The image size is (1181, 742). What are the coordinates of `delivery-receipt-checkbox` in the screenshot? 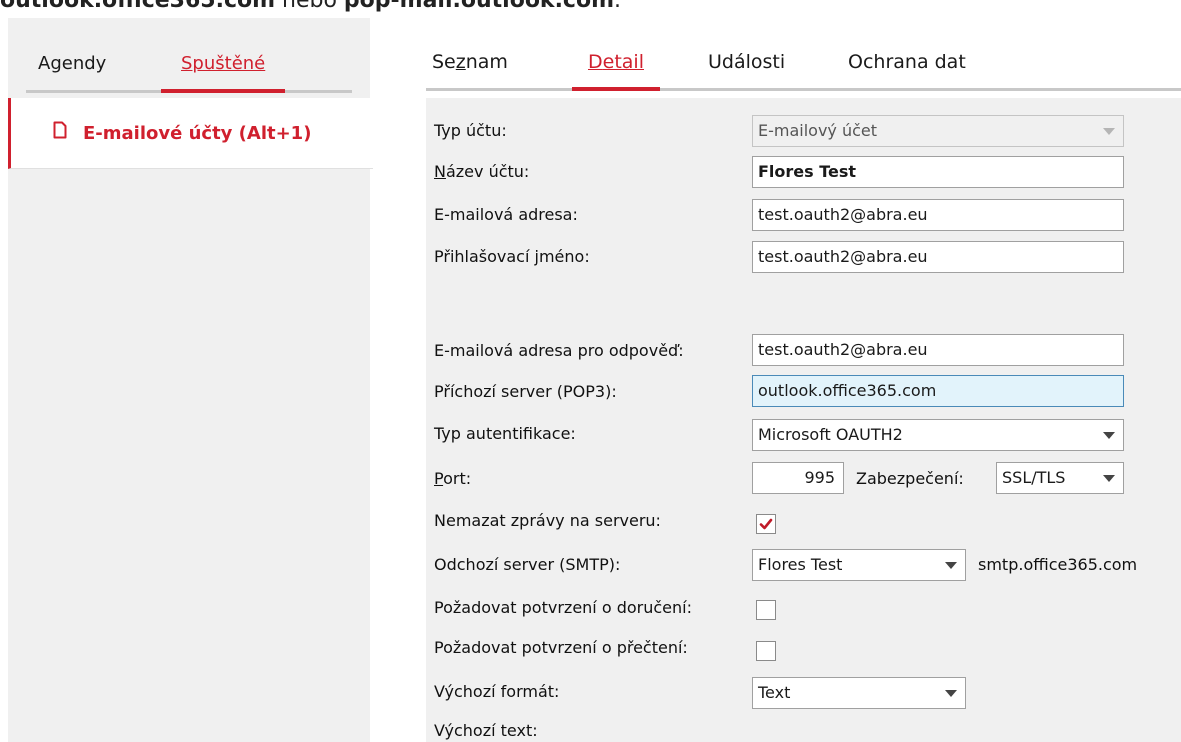 It's located at (766, 610).